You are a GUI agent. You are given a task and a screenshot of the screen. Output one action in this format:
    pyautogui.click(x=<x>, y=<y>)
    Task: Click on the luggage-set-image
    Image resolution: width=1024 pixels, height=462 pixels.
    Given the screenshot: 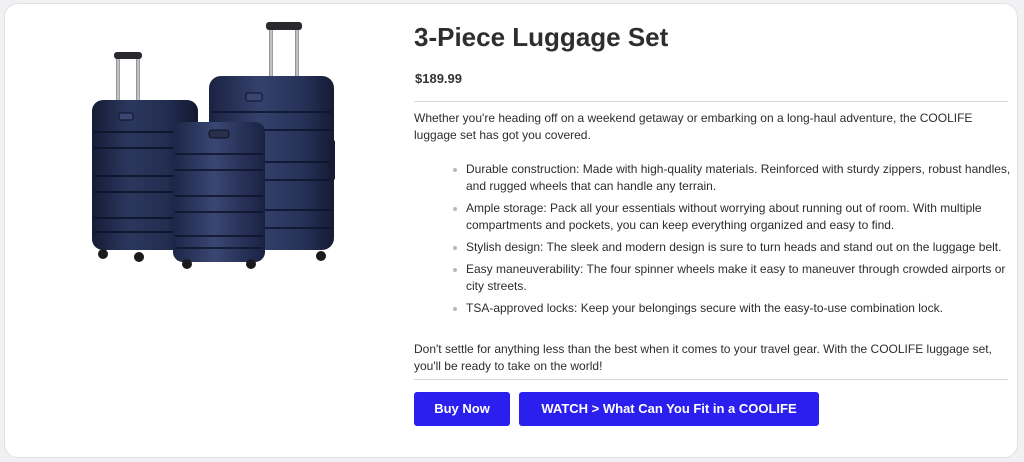 What is the action you would take?
    pyautogui.click(x=213, y=145)
    